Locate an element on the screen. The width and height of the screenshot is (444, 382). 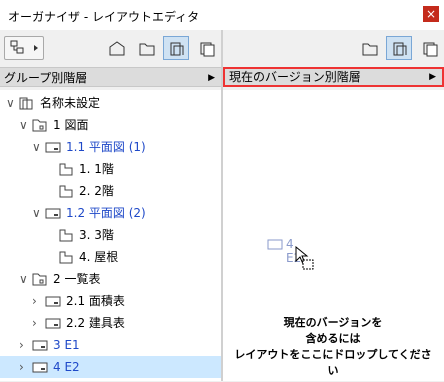
tree-row-label: 3. 3階 is located at coordinates (96, 235).